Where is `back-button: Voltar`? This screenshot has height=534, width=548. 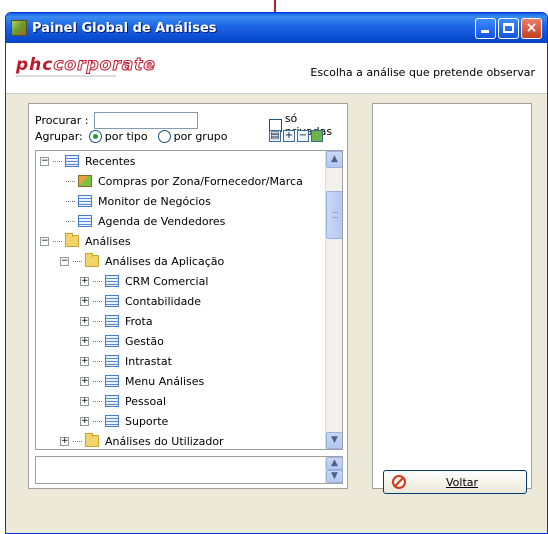
back-button: Voltar is located at coordinates (455, 482).